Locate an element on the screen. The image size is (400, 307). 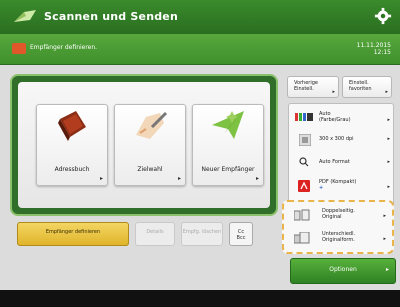
options-button: Optionen ▸ is located at coordinates (343, 271).